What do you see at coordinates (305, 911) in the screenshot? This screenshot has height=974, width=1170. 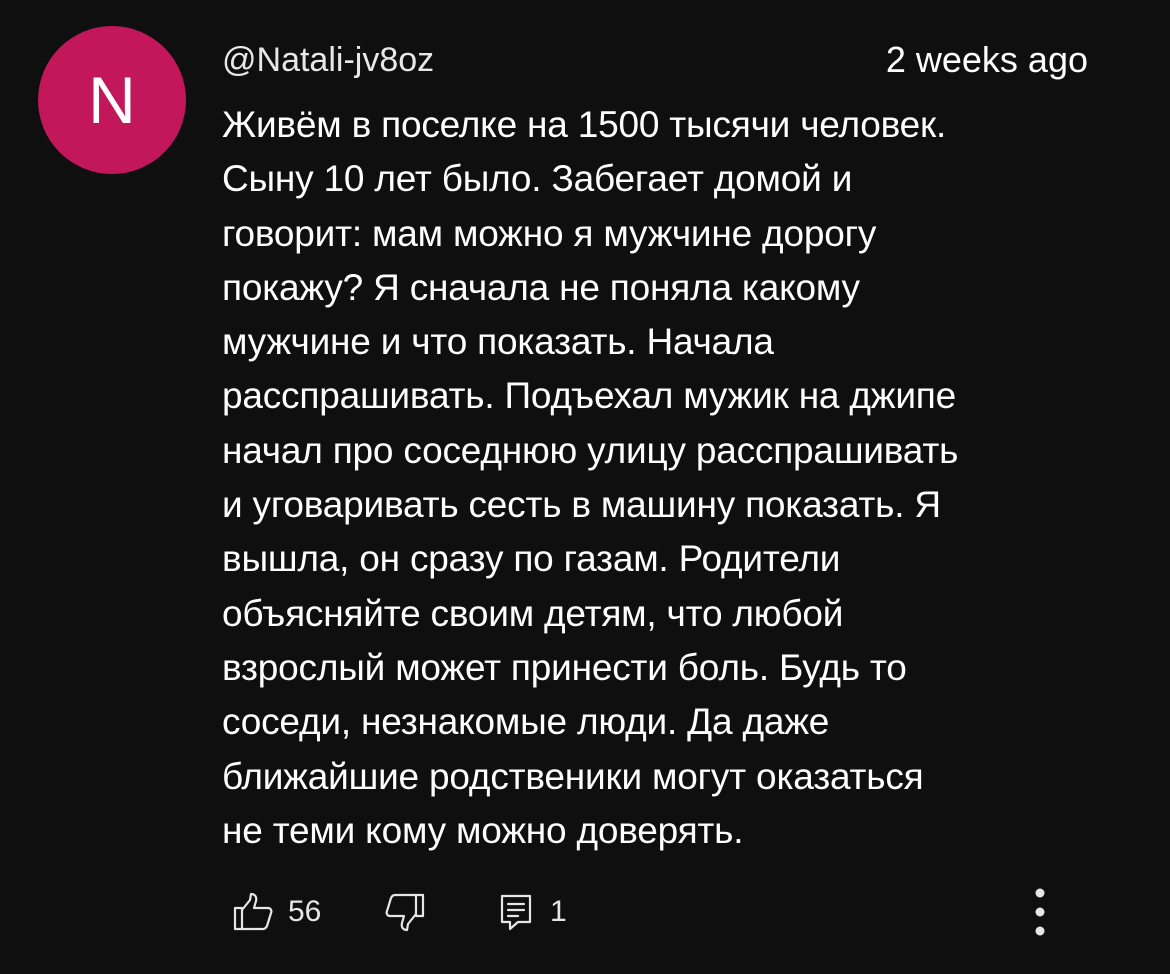 I see `like-count: 56` at bounding box center [305, 911].